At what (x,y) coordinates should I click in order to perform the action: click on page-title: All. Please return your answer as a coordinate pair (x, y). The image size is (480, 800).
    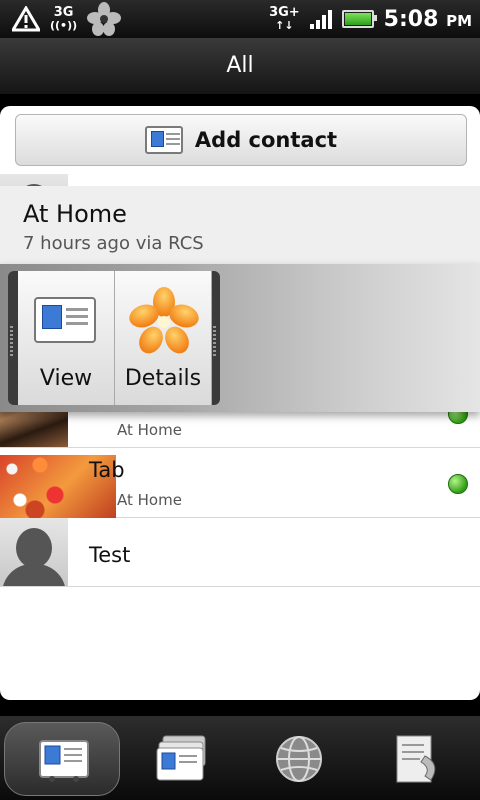
    Looking at the image, I should click on (240, 66).